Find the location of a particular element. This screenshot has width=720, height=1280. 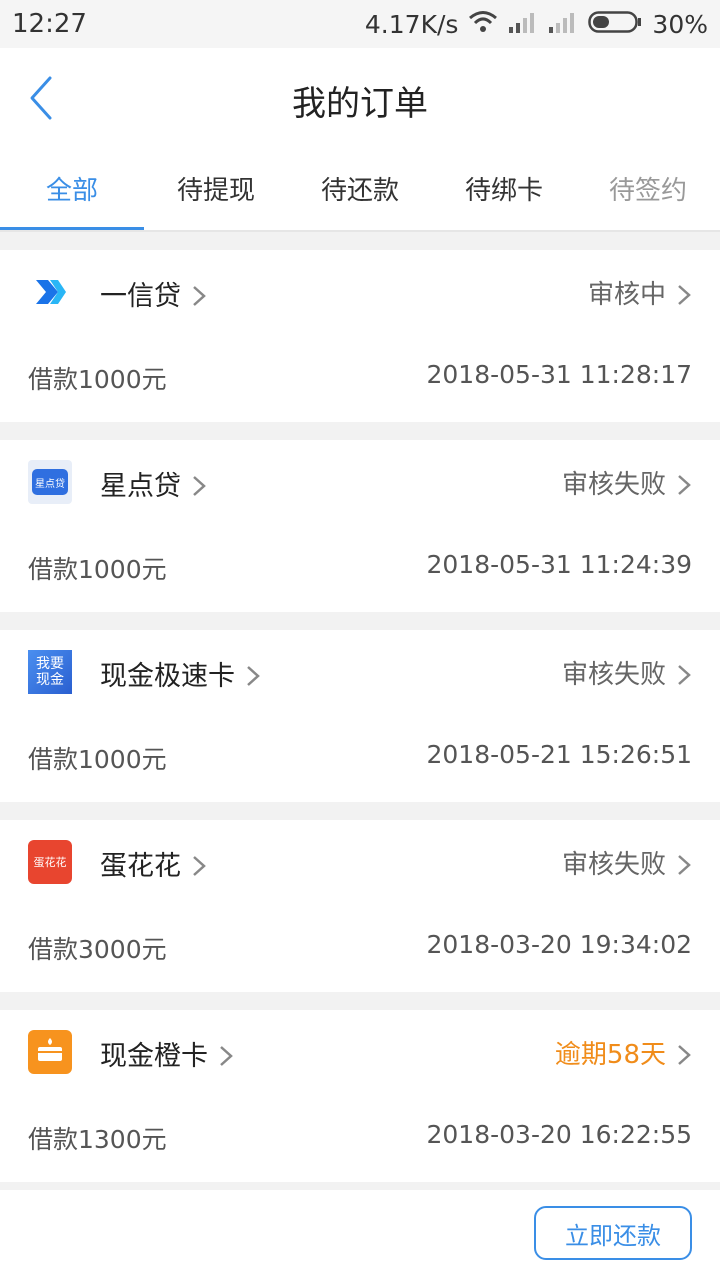

logo-label: 蛋花花 is located at coordinates (50, 862).